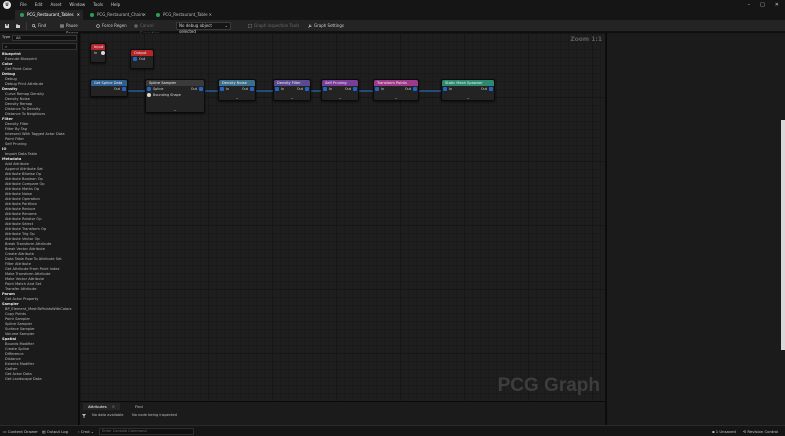  Describe the element at coordinates (468, 90) in the screenshot. I see `node-static-mesh-spawner: Static Mesh Spawner In Out ⌄` at that location.